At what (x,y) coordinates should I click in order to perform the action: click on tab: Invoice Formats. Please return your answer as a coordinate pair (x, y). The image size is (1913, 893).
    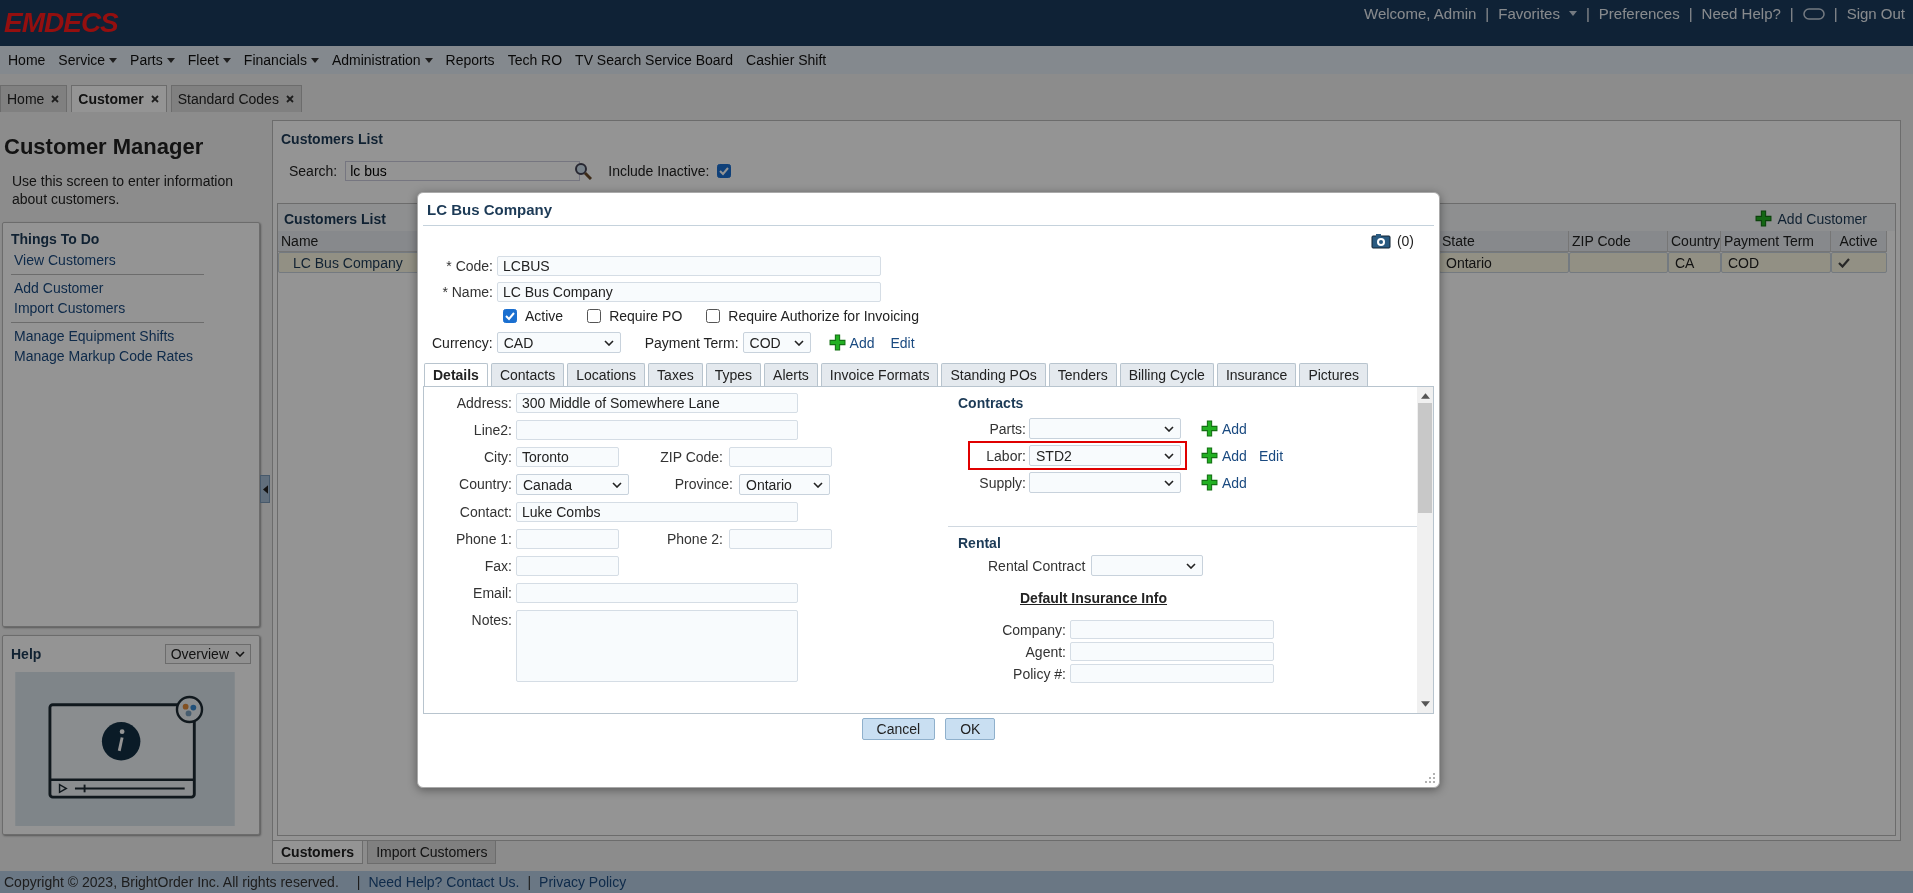
    Looking at the image, I should click on (879, 374).